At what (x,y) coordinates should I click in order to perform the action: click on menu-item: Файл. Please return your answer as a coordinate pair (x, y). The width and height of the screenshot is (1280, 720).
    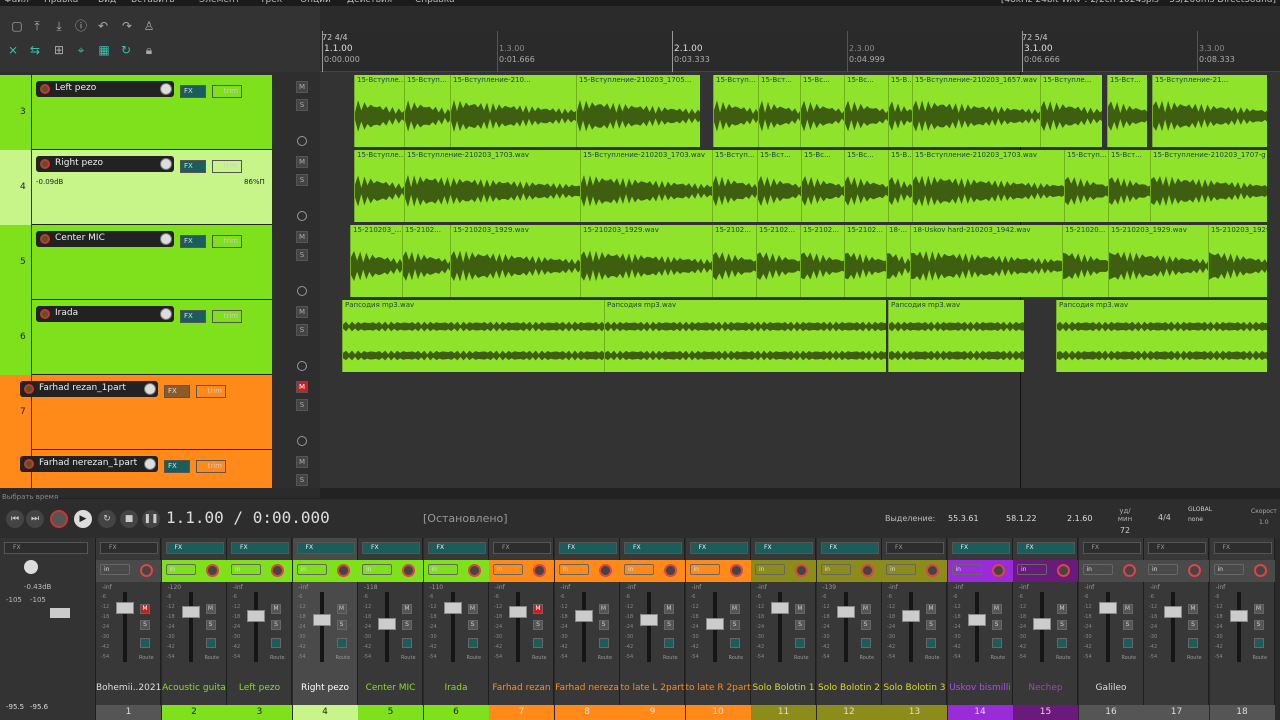
    Looking at the image, I should click on (16, 2).